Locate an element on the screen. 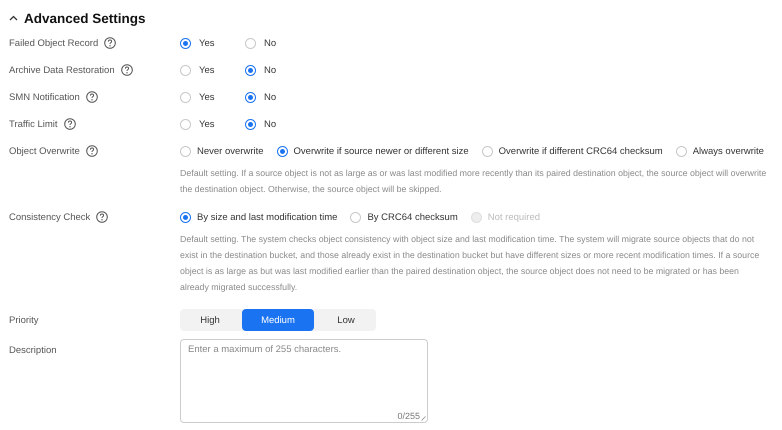 The height and width of the screenshot is (430, 782). radio-option: Never overwrite is located at coordinates (222, 151).